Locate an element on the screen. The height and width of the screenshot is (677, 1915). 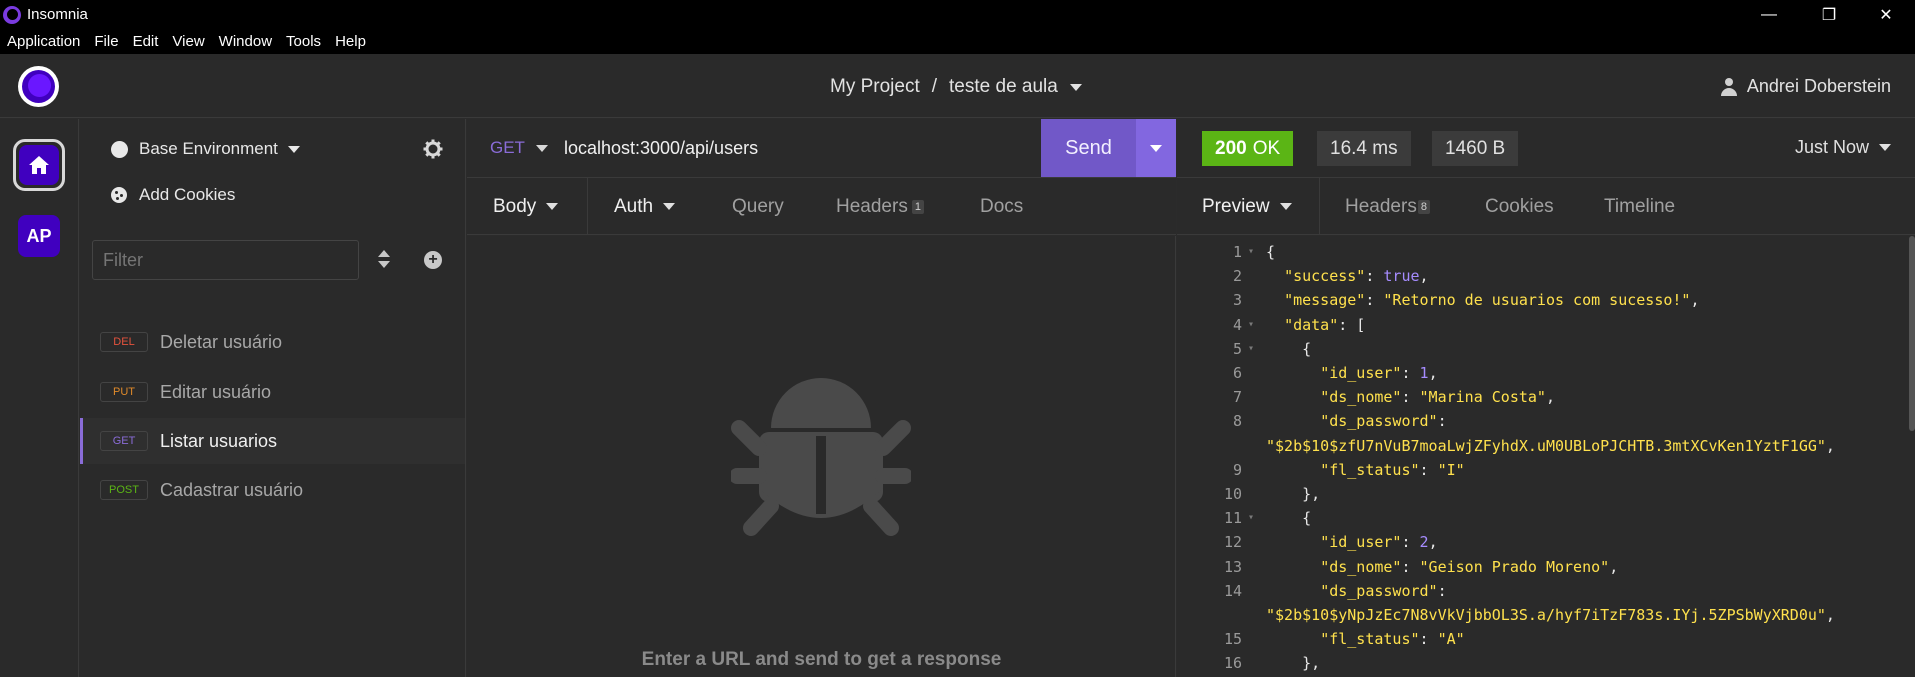
request-name: Cadastrar usuário is located at coordinates (232, 489).